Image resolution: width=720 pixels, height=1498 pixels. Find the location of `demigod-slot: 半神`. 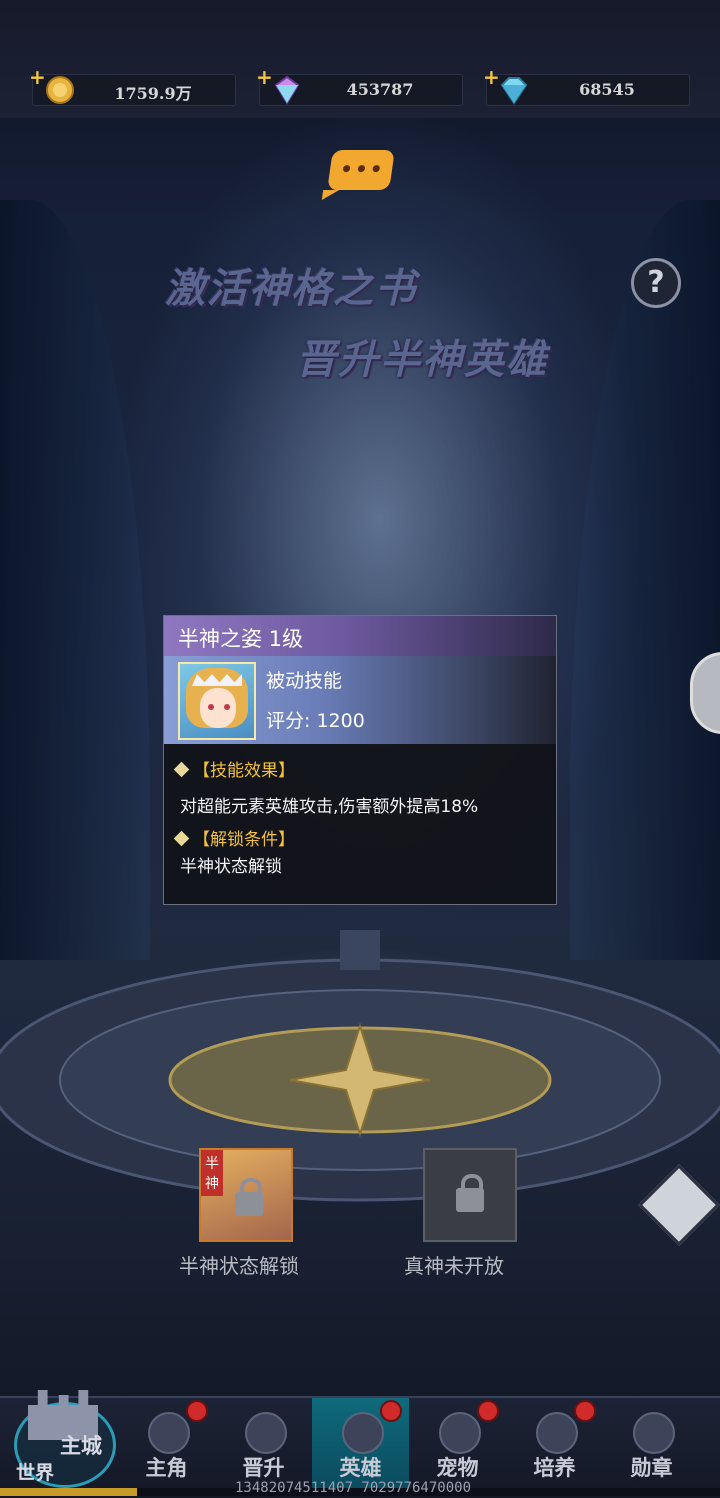

demigod-slot: 半神 is located at coordinates (246, 1195).